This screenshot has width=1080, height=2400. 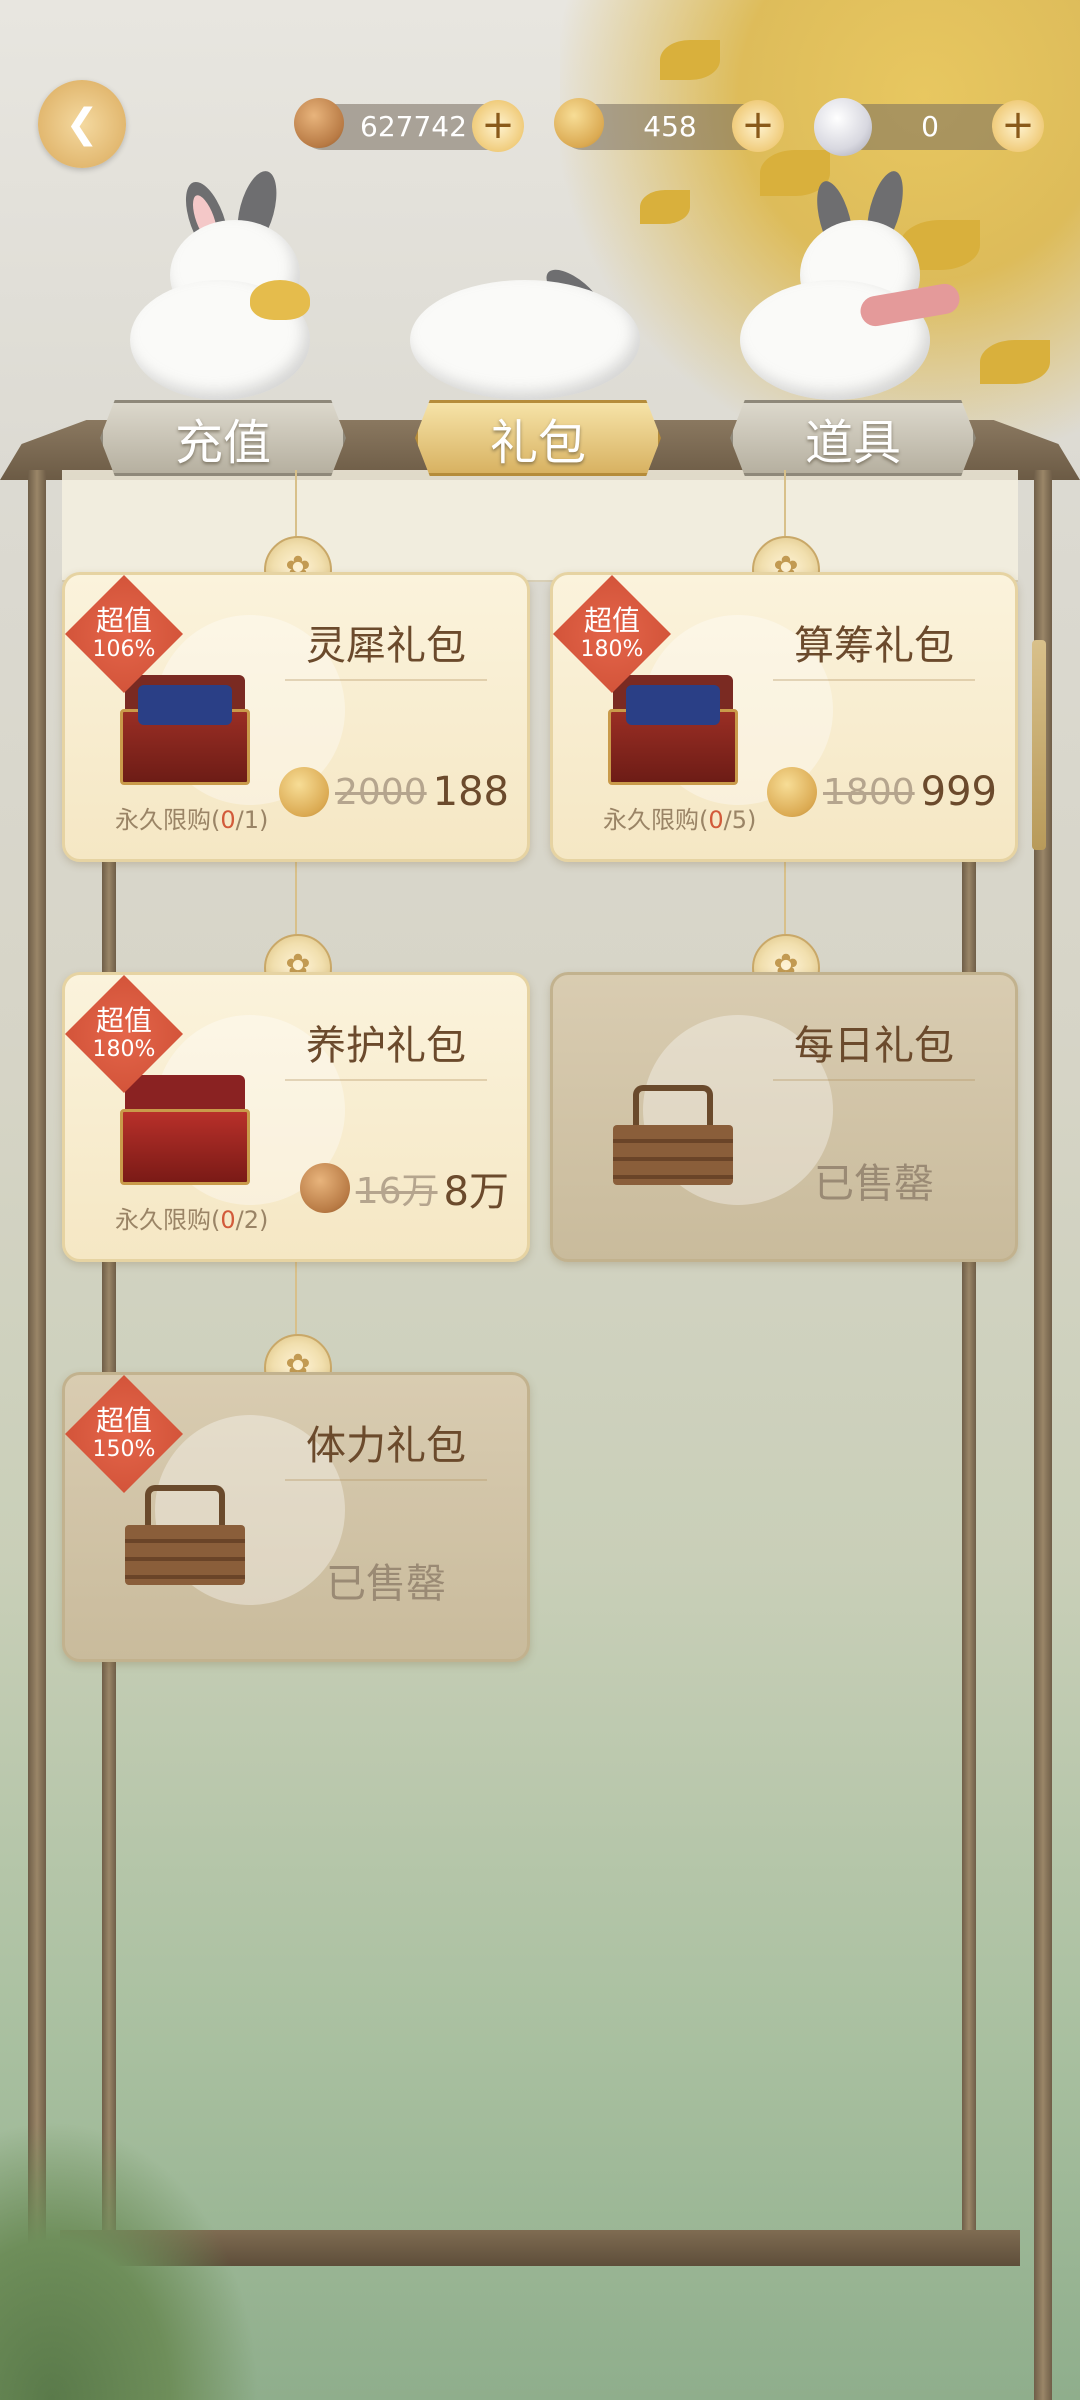 I want to click on pack-title: 体力礼包, so click(x=386, y=1447).